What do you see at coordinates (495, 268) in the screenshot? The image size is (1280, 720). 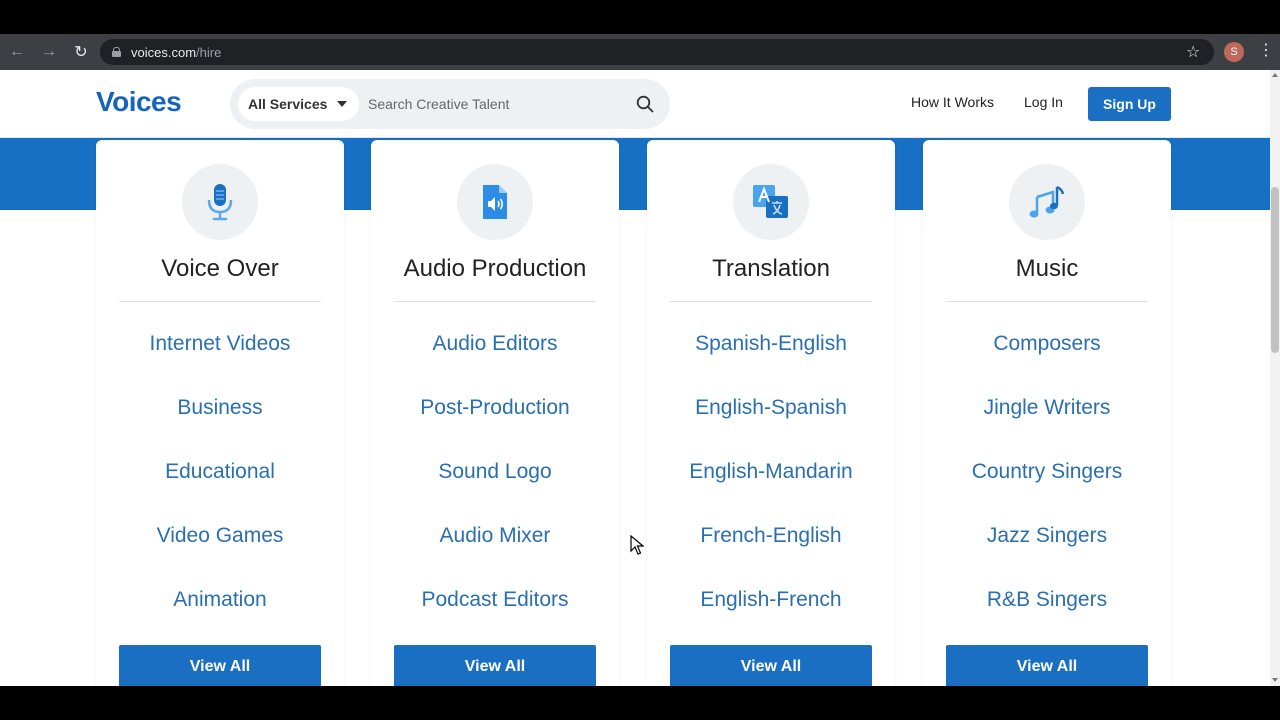 I see `card-title: Audio Production` at bounding box center [495, 268].